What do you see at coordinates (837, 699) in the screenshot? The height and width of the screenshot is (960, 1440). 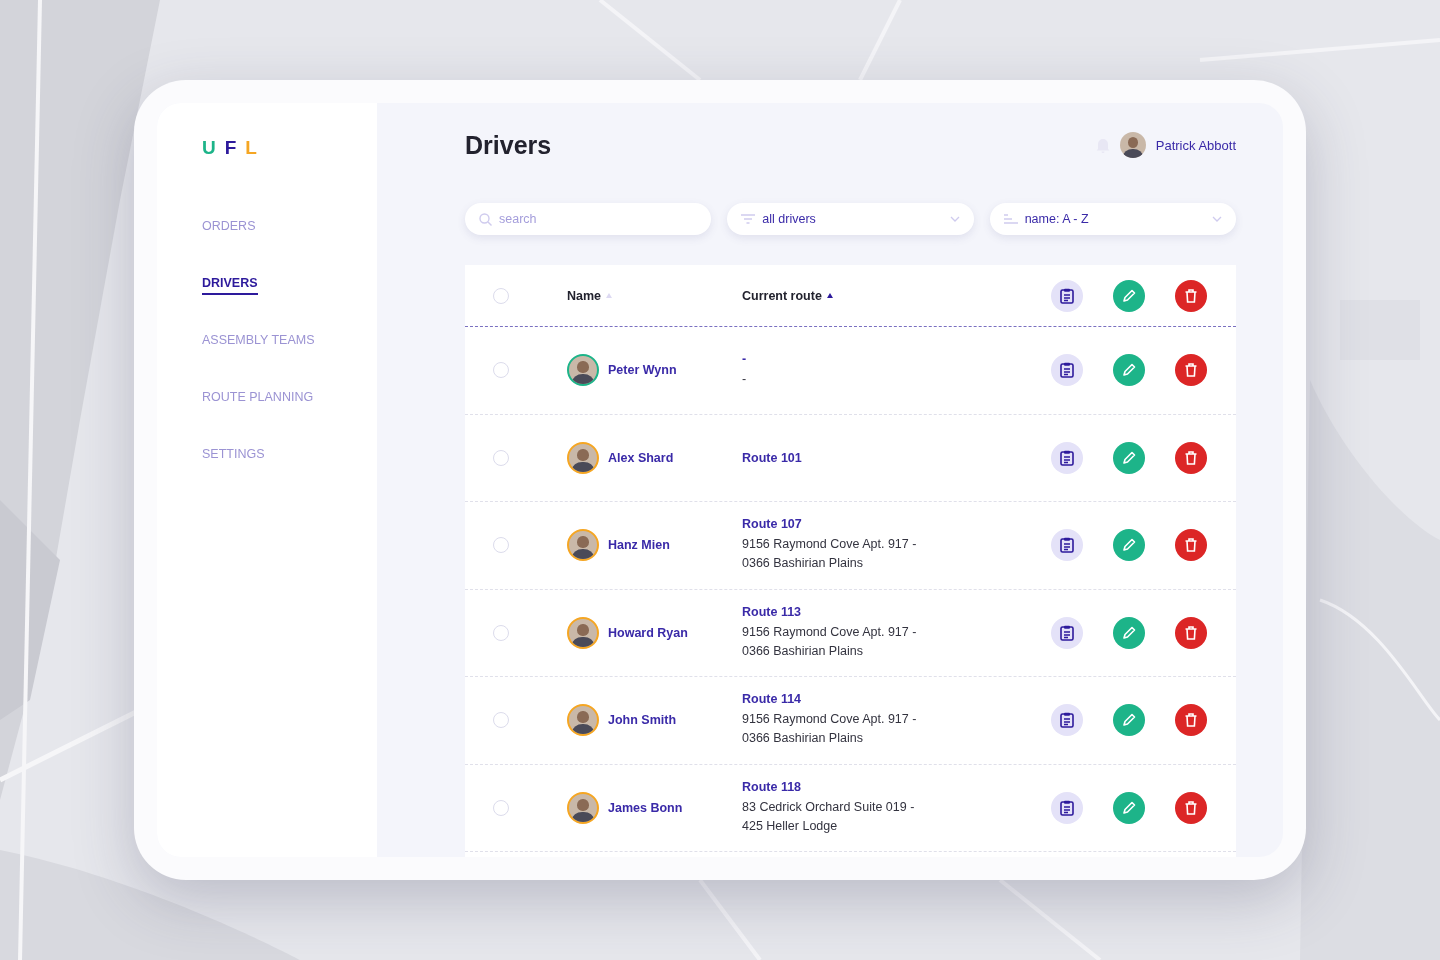 I see `route-name: Route 114` at bounding box center [837, 699].